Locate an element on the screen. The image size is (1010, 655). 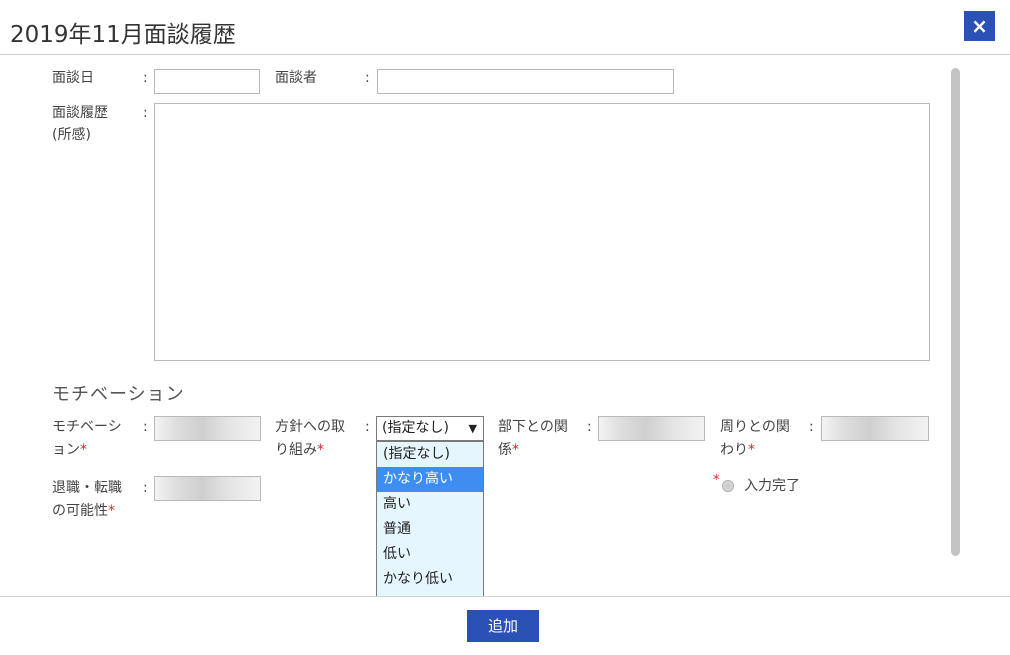
surroundings-select is located at coordinates (875, 428).